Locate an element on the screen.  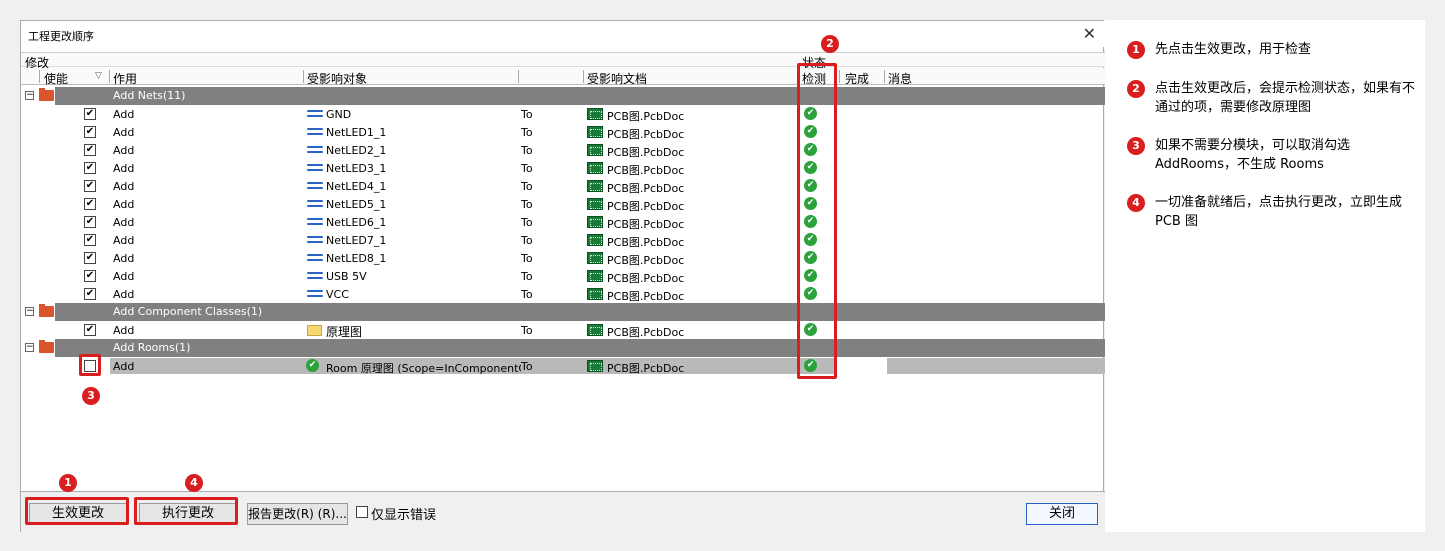
highlight-validate-button is located at coordinates (77, 511).